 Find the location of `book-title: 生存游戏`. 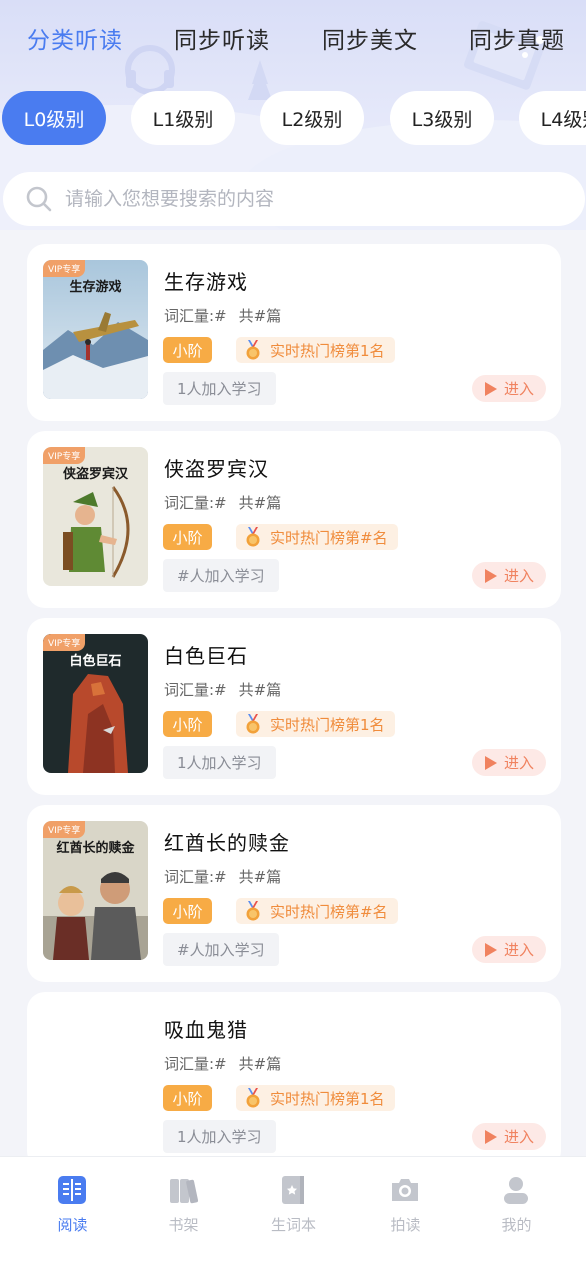

book-title: 生存游戏 is located at coordinates (206, 282).